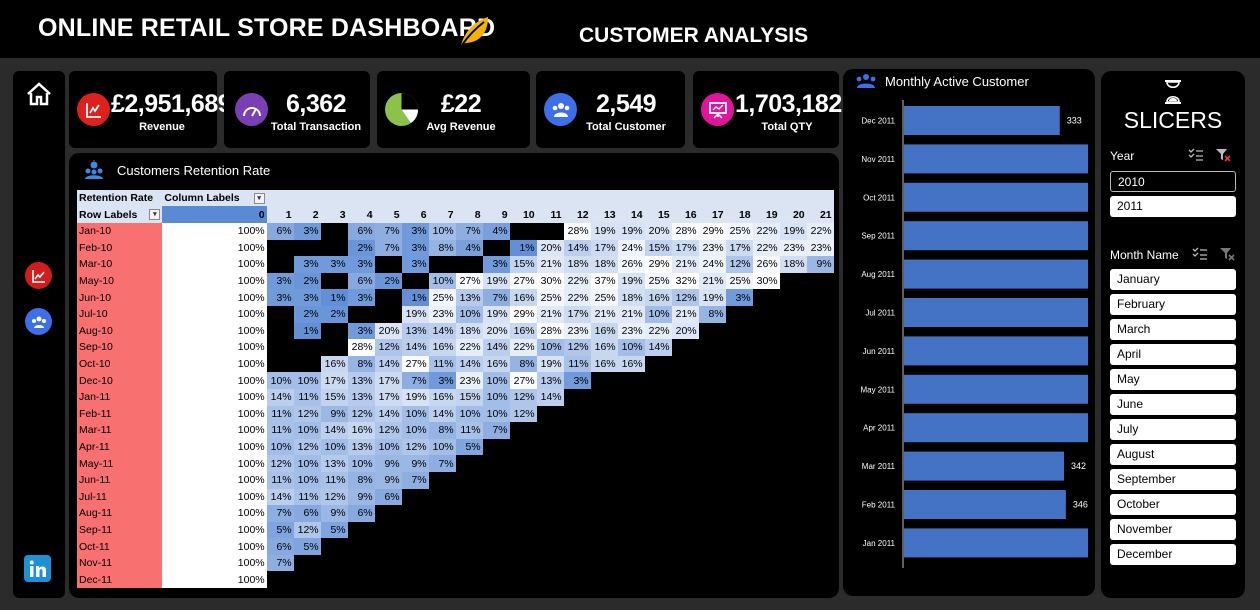 The height and width of the screenshot is (610, 1260). I want to click on home-icon, so click(39, 94).